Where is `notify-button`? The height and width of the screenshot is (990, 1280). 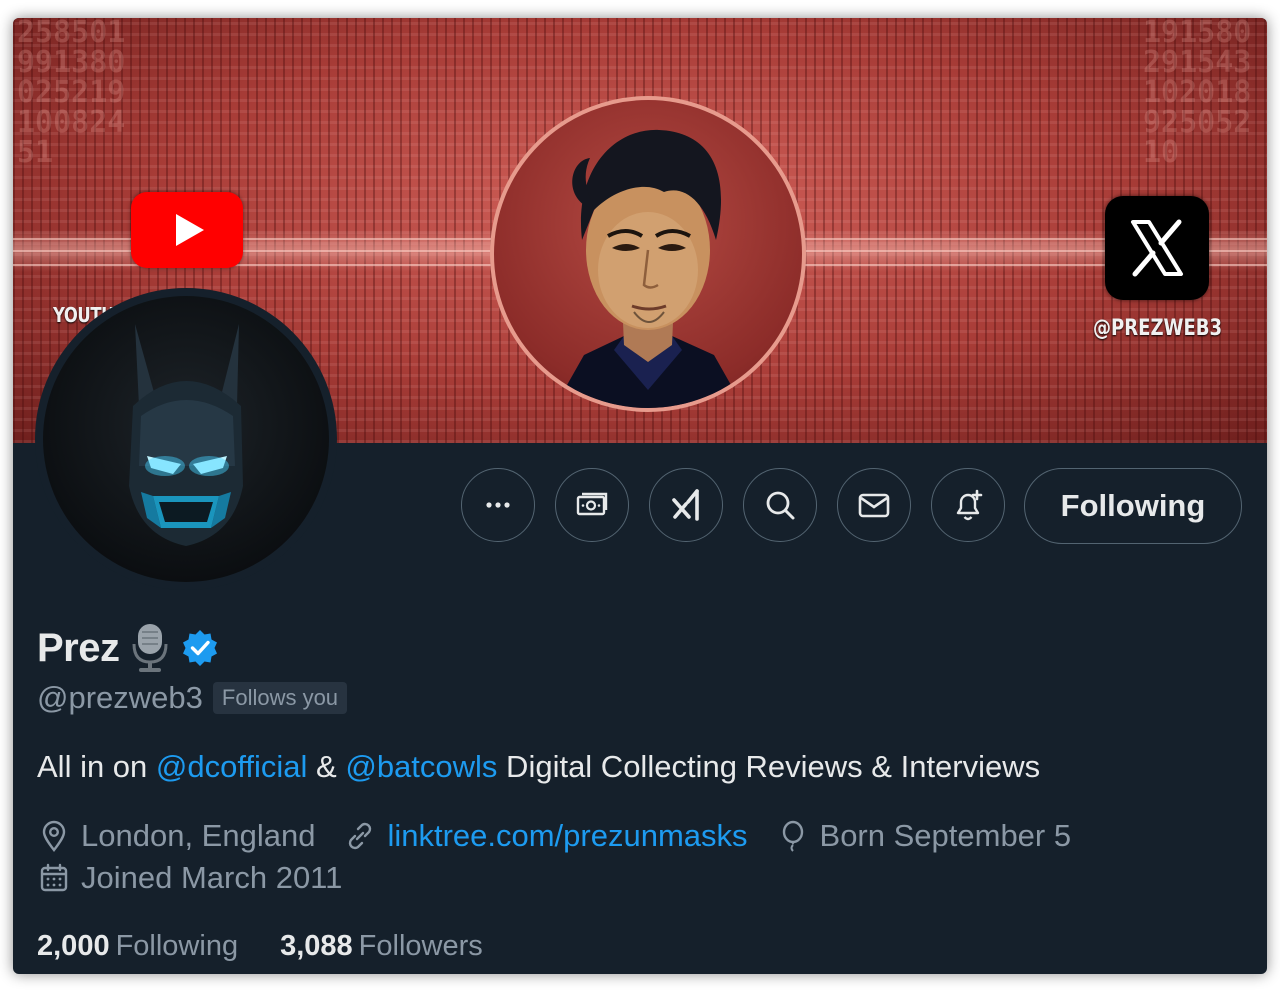
notify-button is located at coordinates (968, 505).